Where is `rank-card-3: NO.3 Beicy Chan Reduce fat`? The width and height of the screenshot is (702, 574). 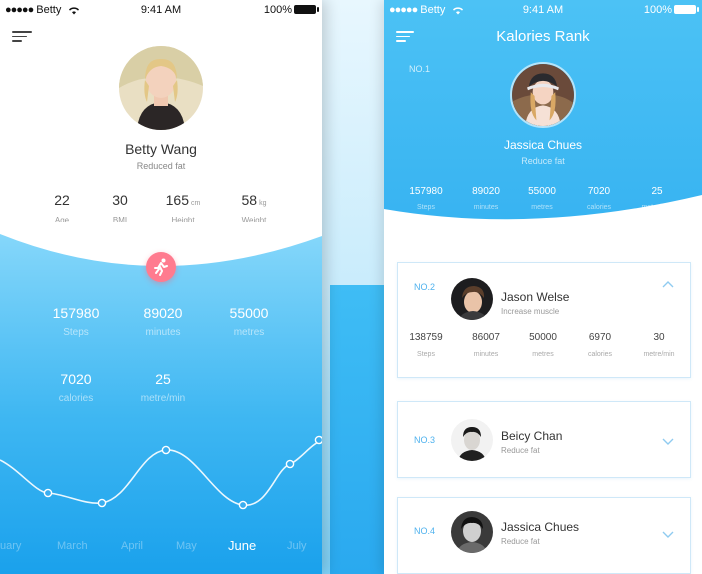 rank-card-3: NO.3 Beicy Chan Reduce fat is located at coordinates (544, 439).